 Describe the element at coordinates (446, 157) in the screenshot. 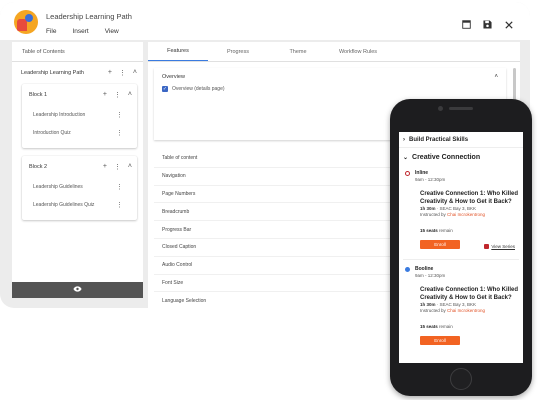

I see `section-title: Creative Connection` at that location.